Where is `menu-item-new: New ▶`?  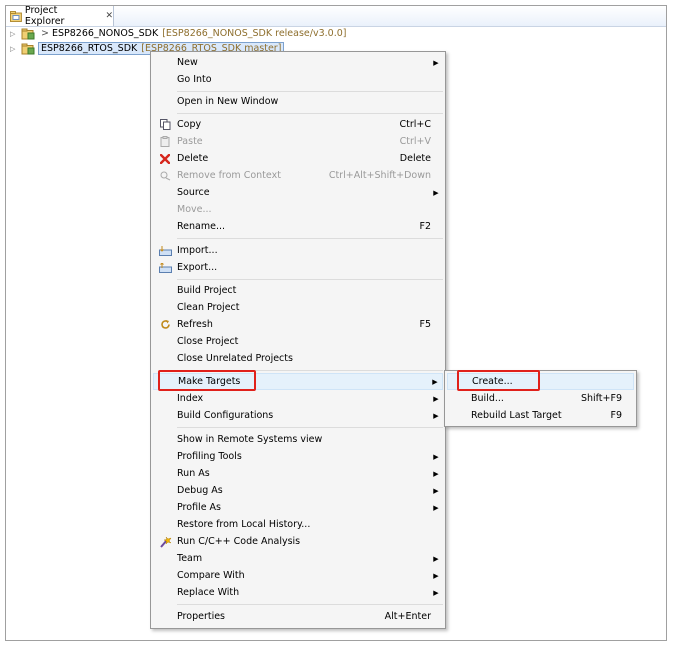
menu-item-new: New ▶ is located at coordinates (298, 62).